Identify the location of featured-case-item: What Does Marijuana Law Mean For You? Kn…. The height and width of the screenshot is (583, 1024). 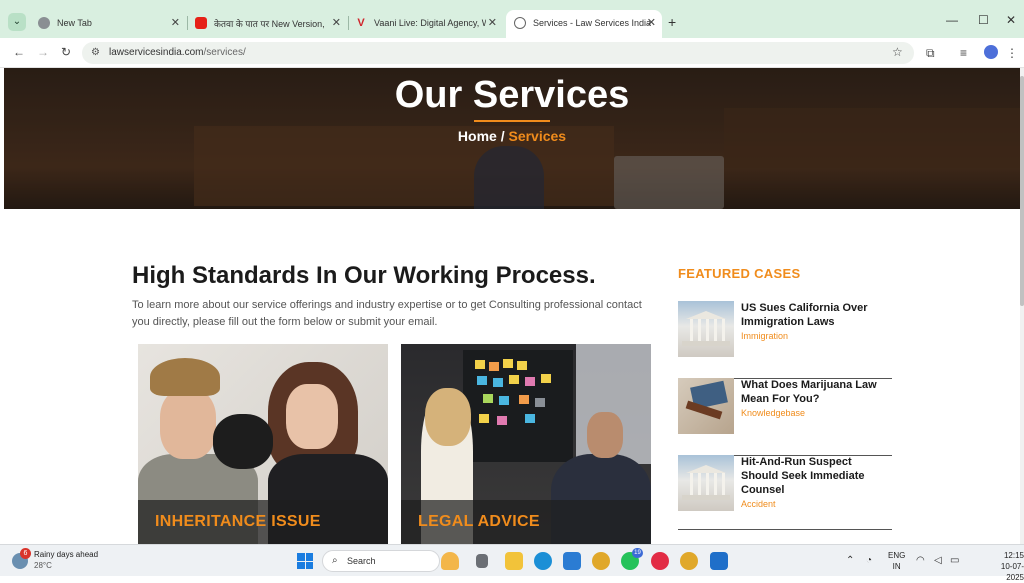
(785, 417).